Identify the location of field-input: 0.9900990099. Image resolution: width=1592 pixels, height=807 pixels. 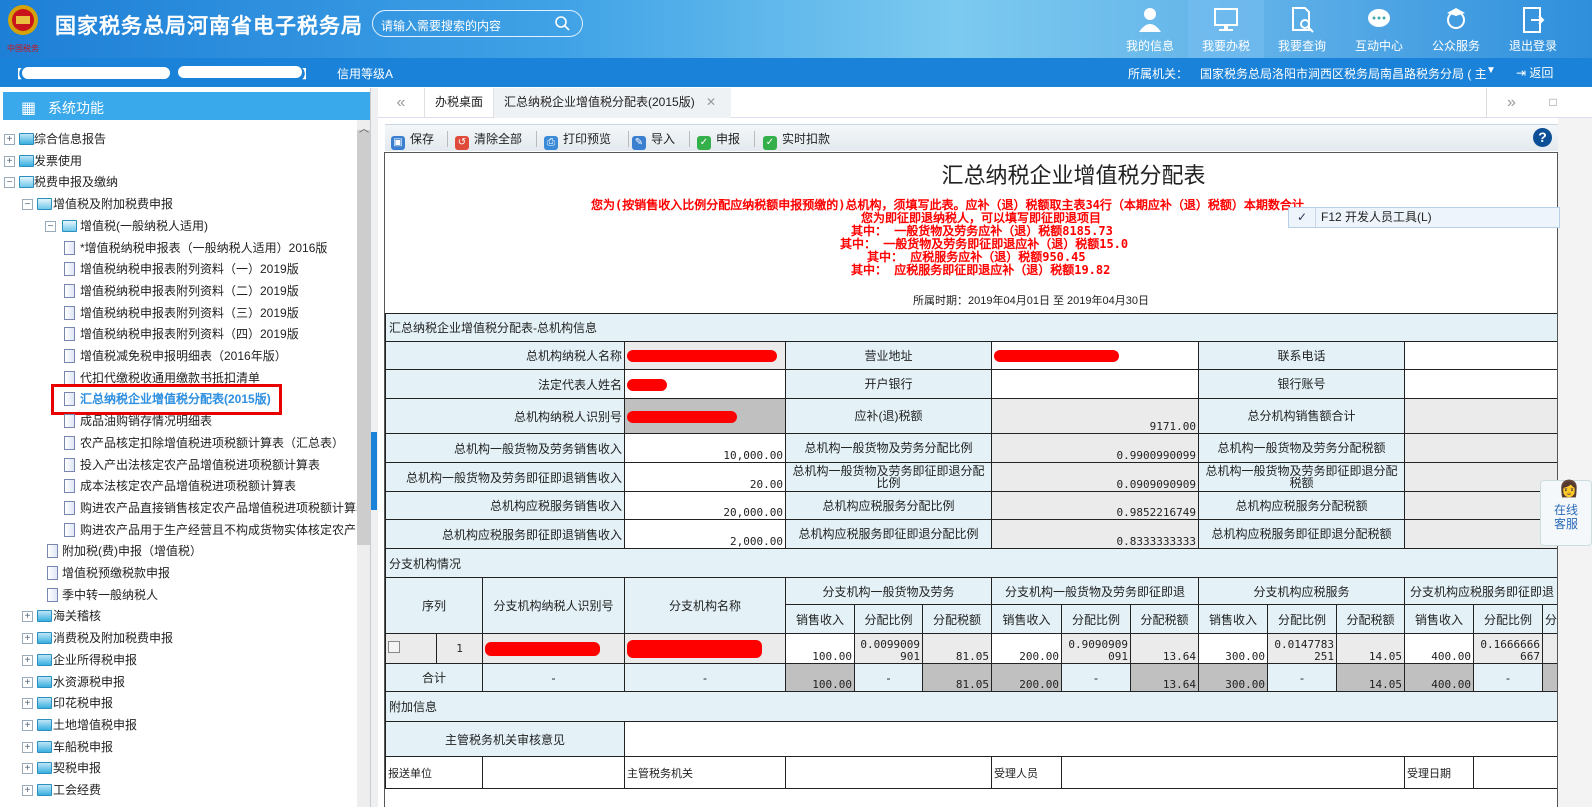
(1095, 448).